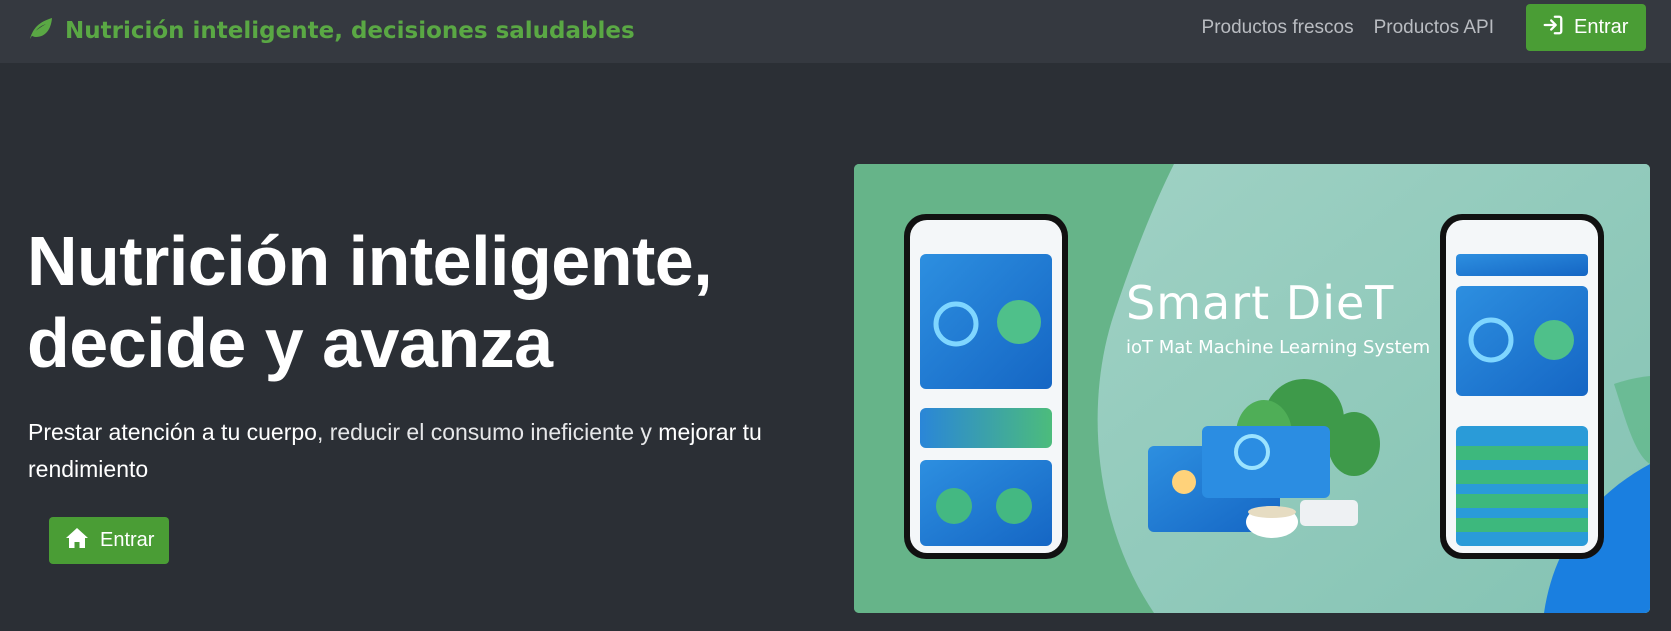 The image size is (1671, 631). What do you see at coordinates (41, 31) in the screenshot?
I see `leaf-icon` at bounding box center [41, 31].